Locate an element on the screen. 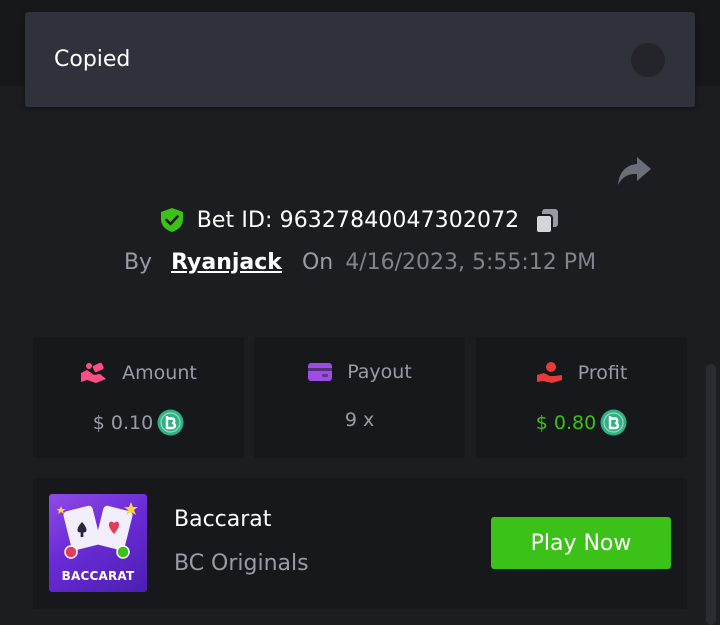 Image resolution: width=720 pixels, height=625 pixels. username-link: Ryanjack is located at coordinates (226, 262).